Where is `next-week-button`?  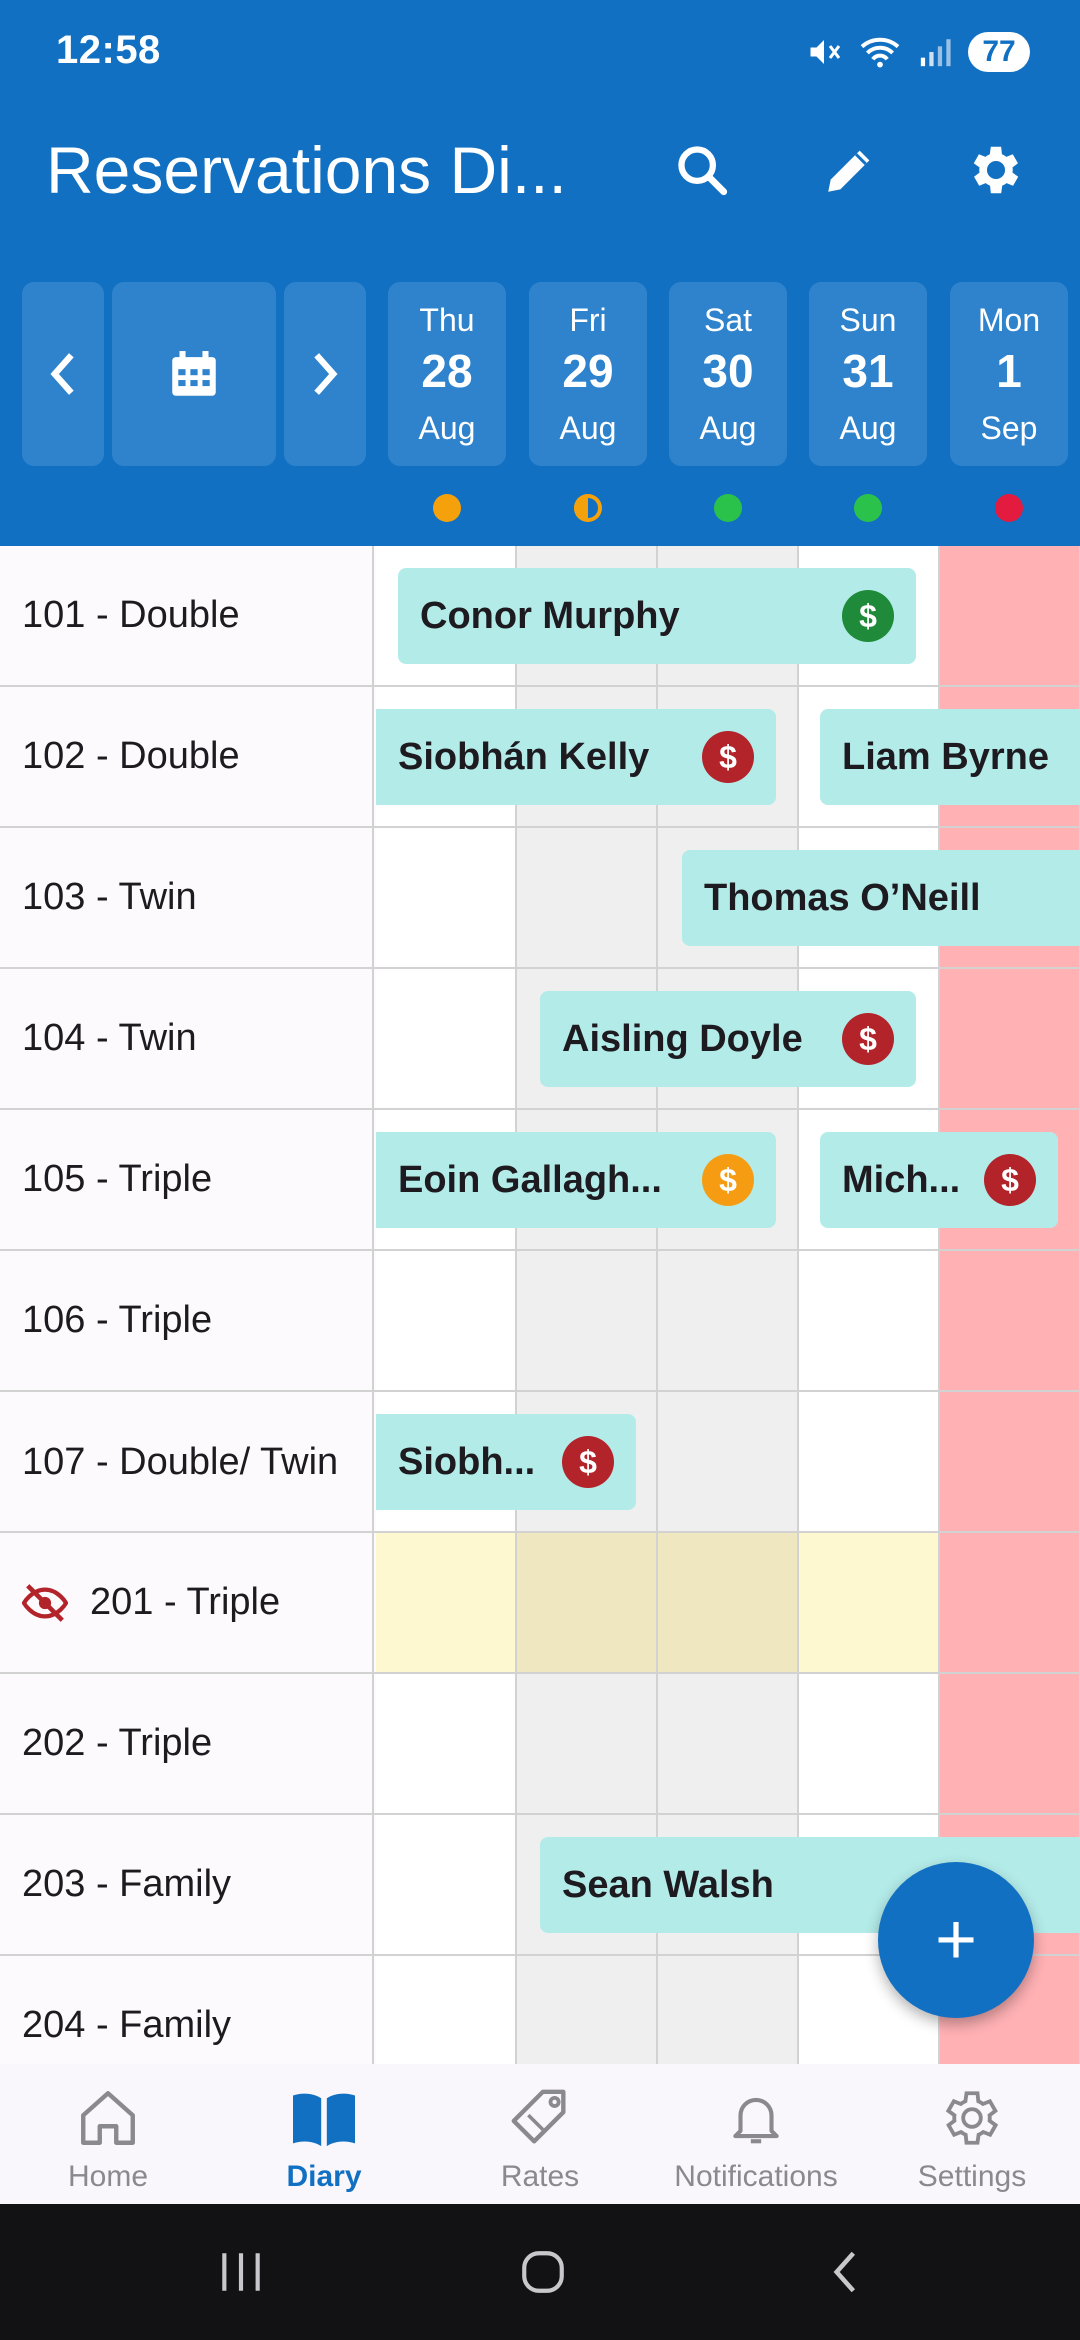 next-week-button is located at coordinates (325, 374).